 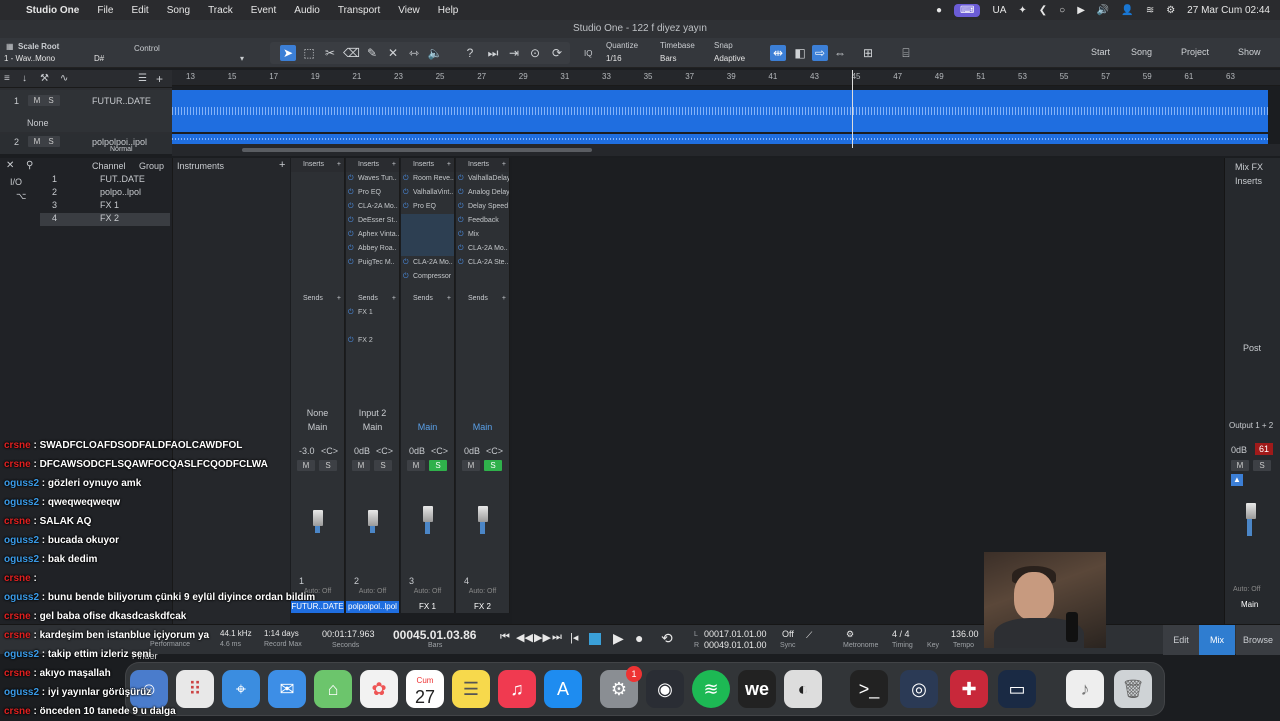 I want to click on layout-icon: ⊞, so click(x=868, y=53).